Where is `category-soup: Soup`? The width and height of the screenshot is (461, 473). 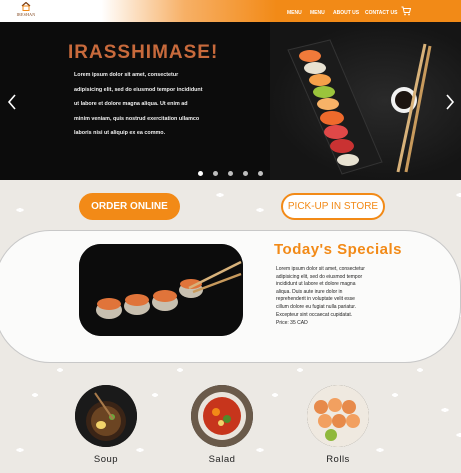
category-soup: Soup is located at coordinates (106, 425).